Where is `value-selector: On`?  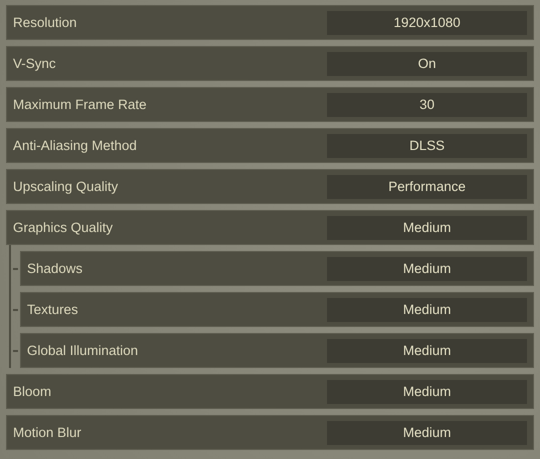
value-selector: On is located at coordinates (427, 64).